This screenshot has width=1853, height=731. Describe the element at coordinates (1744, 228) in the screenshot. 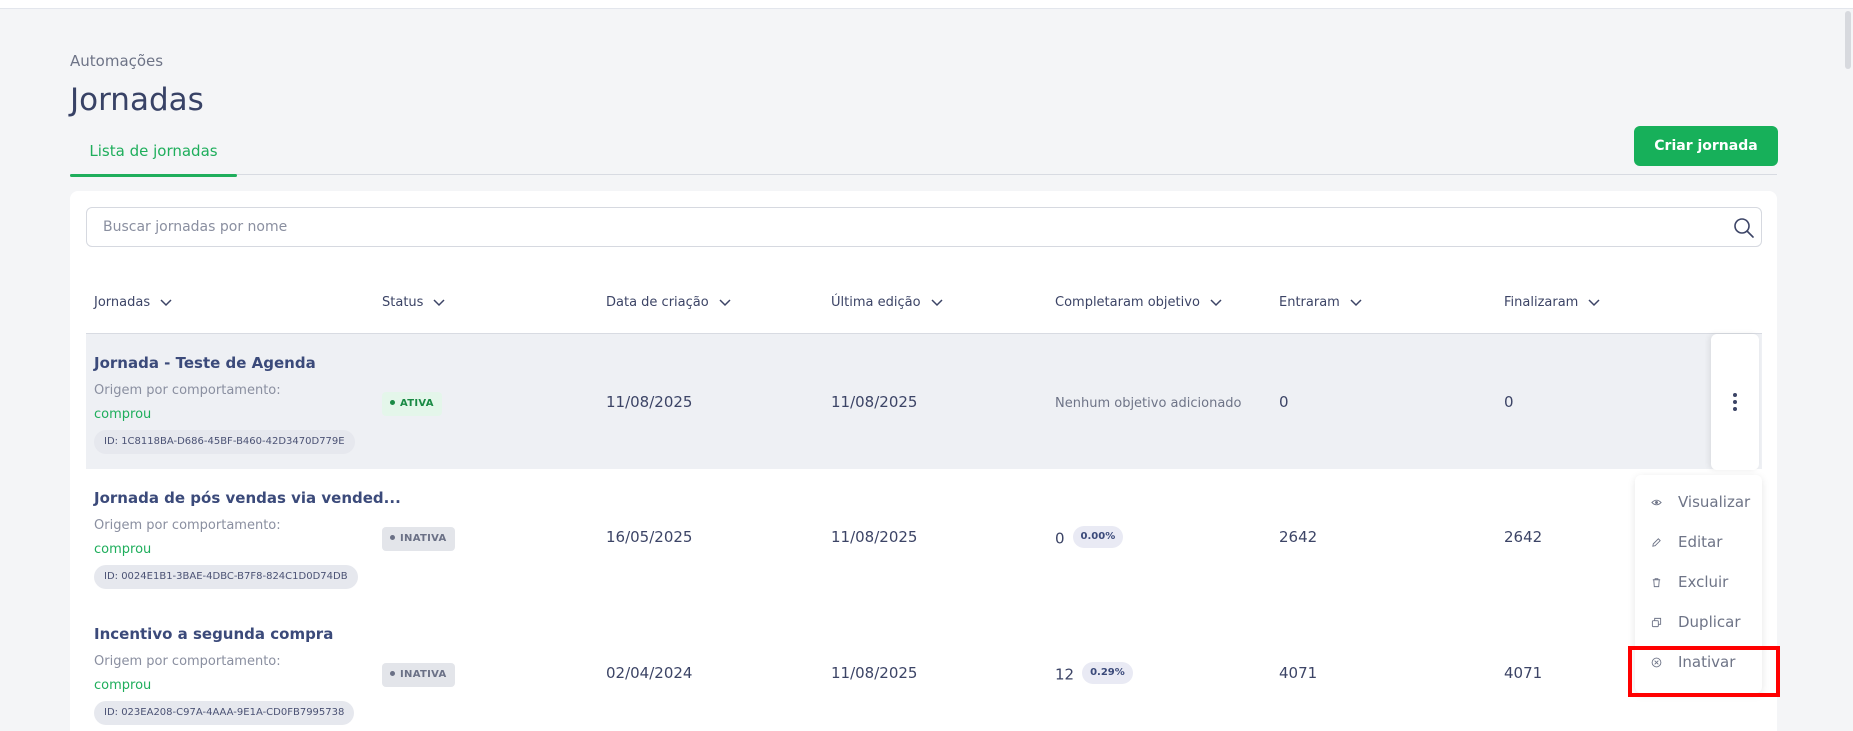

I see `search-icon` at that location.